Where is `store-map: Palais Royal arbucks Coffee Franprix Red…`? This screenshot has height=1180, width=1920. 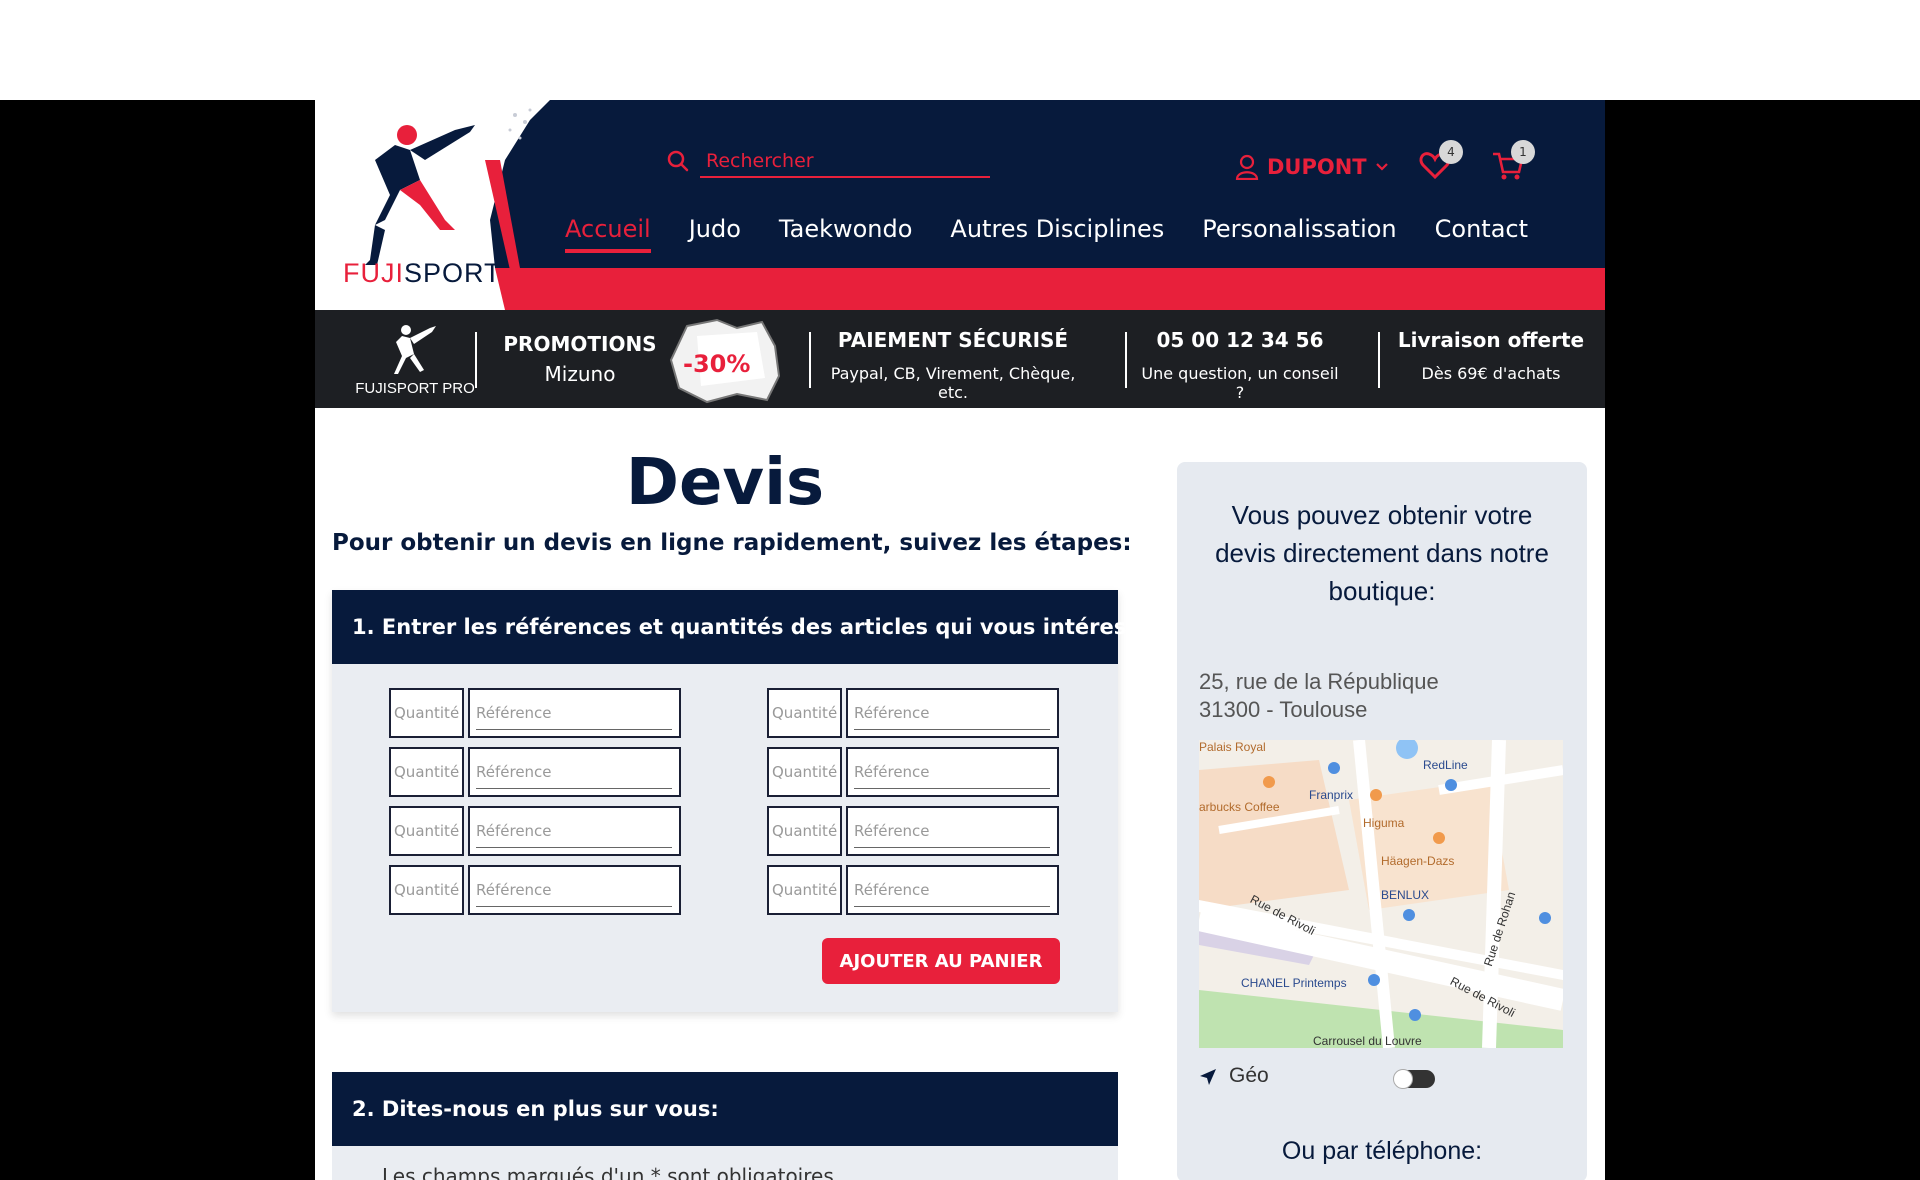
store-map: Palais Royal arbucks Coffee Franprix Red… is located at coordinates (1381, 894).